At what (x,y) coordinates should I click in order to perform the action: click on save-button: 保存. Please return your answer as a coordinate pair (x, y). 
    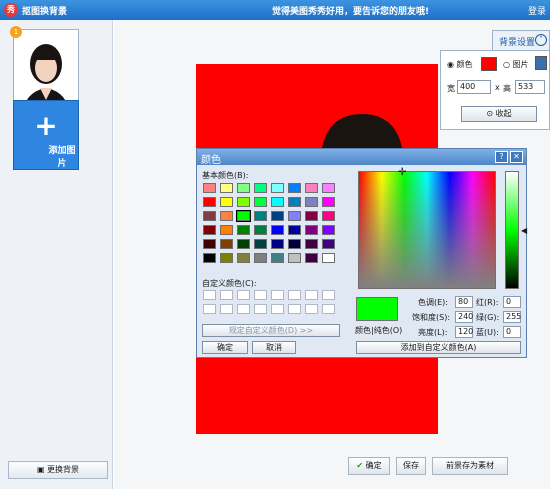
    Looking at the image, I should click on (411, 466).